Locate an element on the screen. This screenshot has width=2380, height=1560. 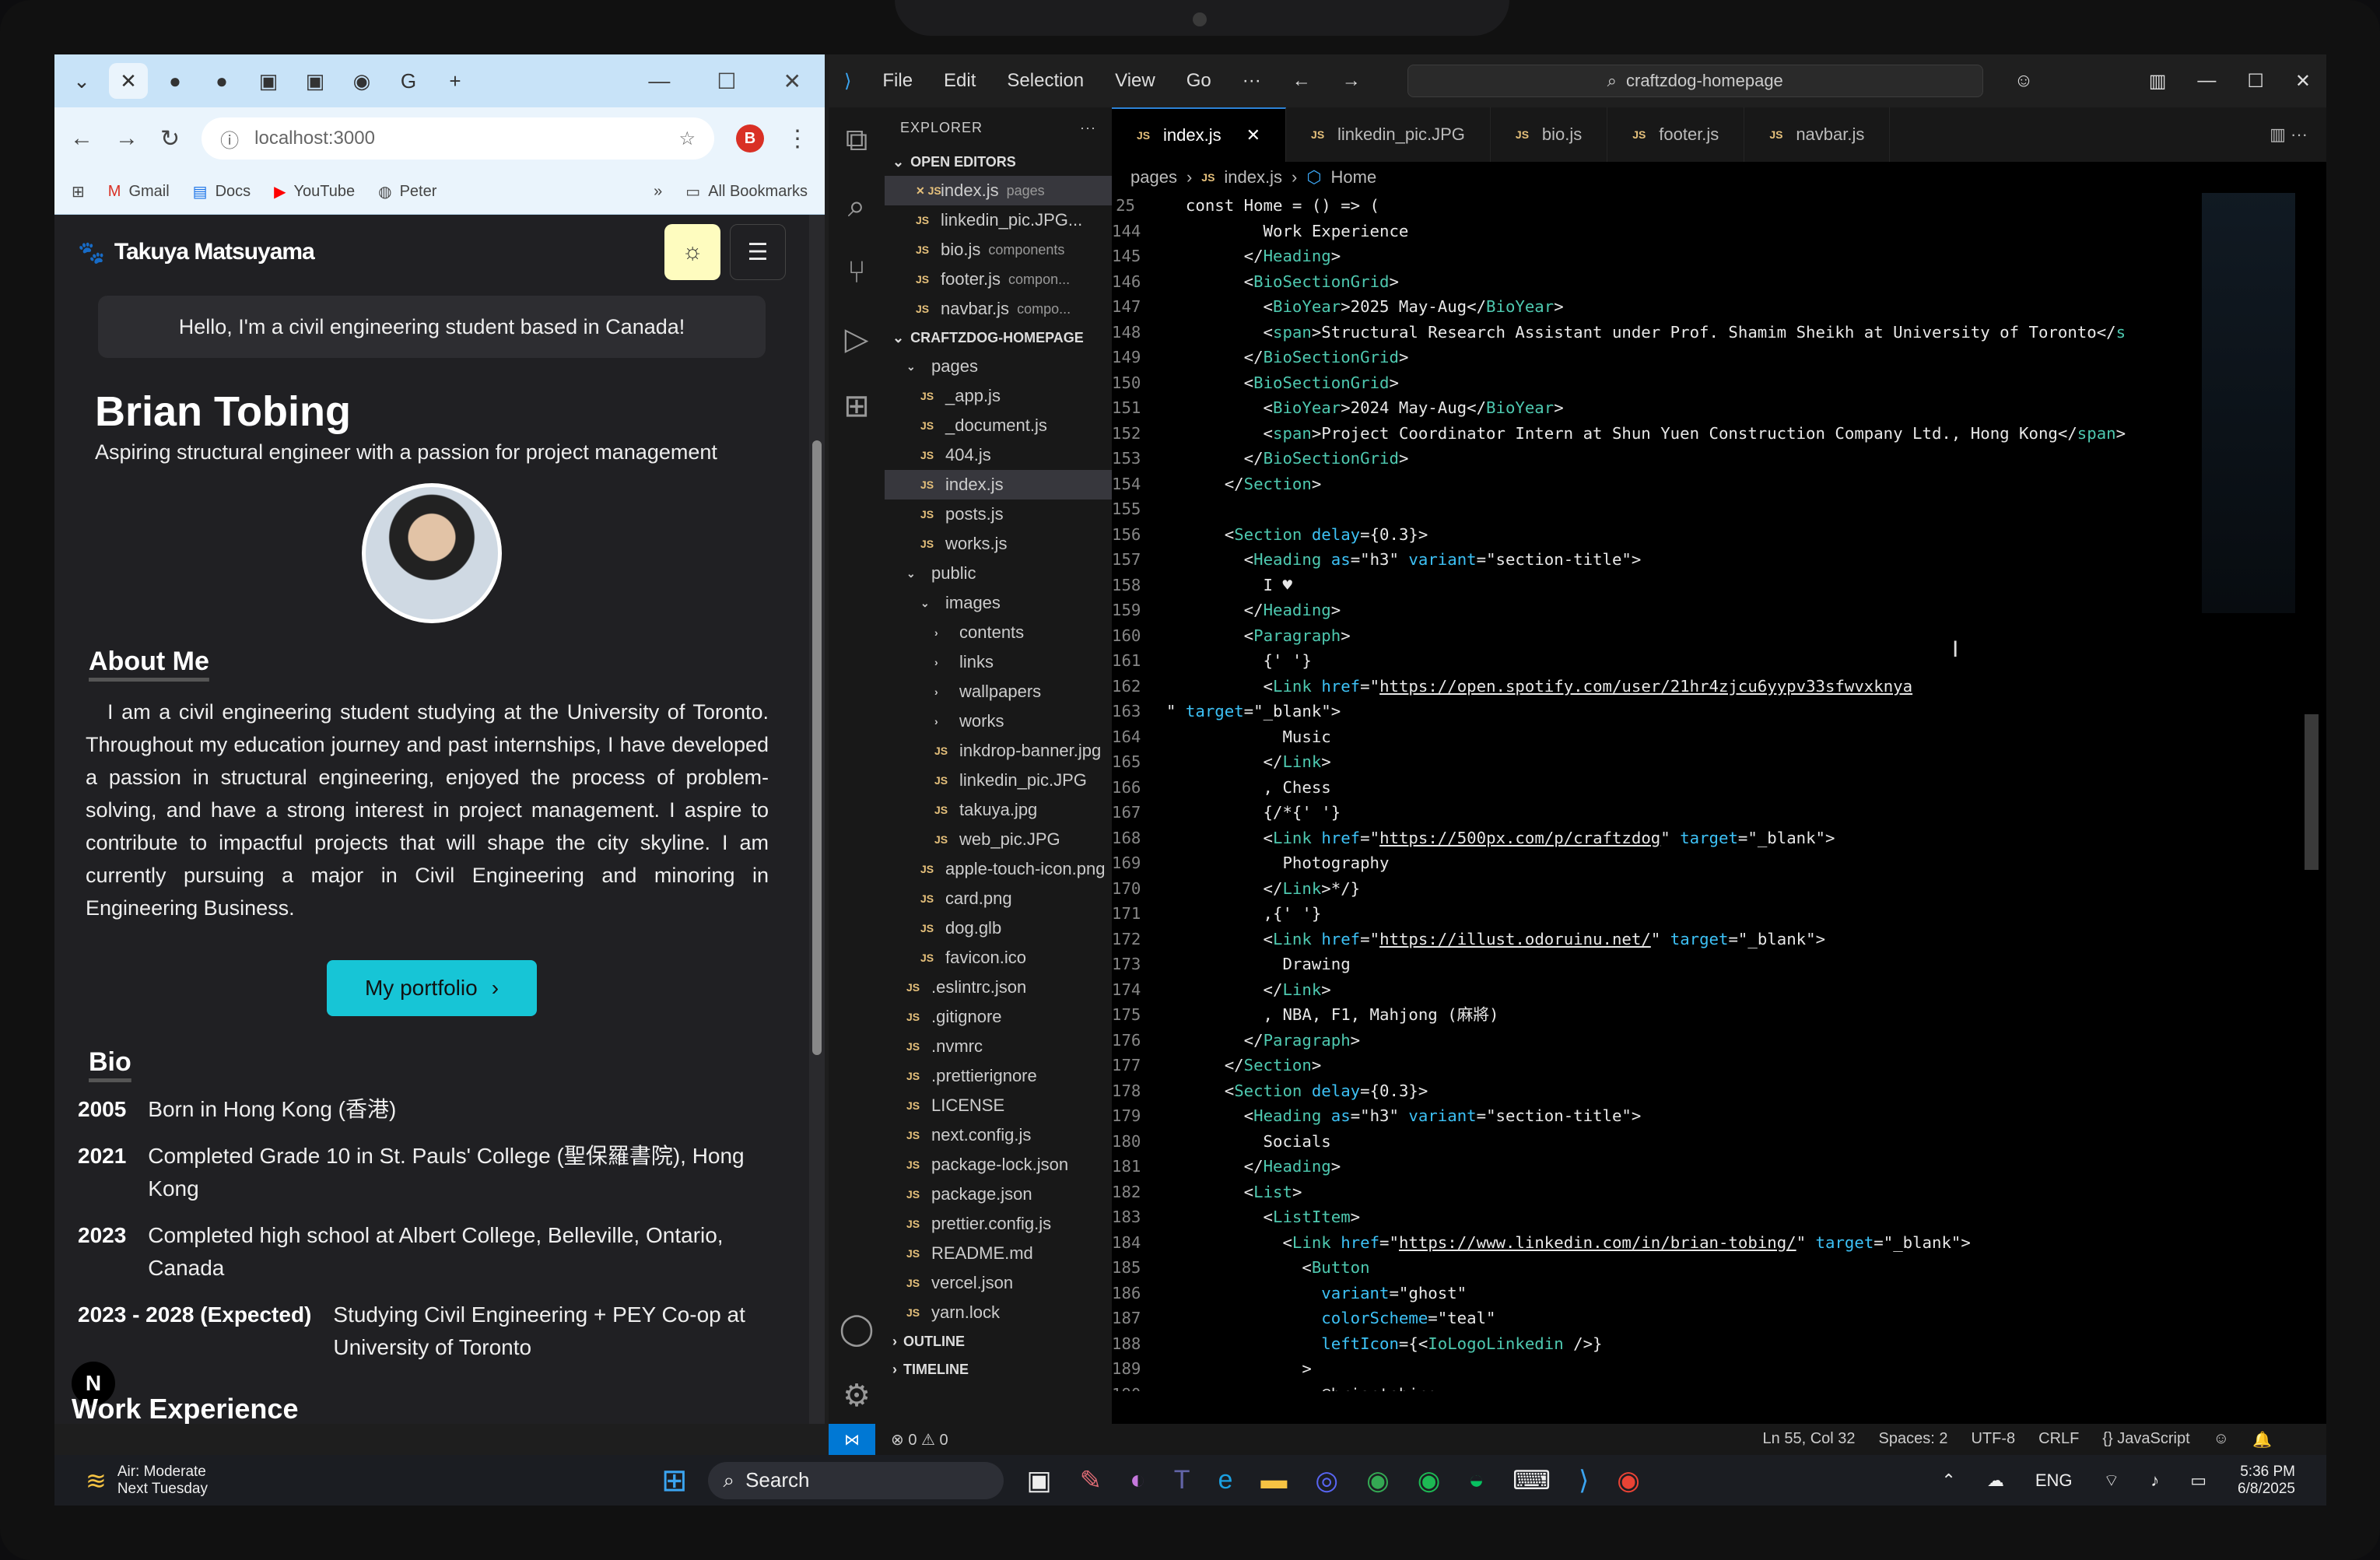
code-line: 144 Work Experience is located at coordinates (1687, 231).